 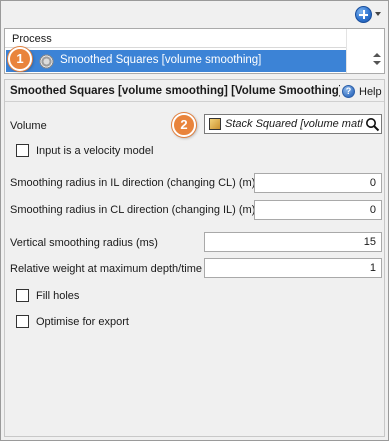 I want to click on optimise-export-checkbox, so click(x=22, y=321).